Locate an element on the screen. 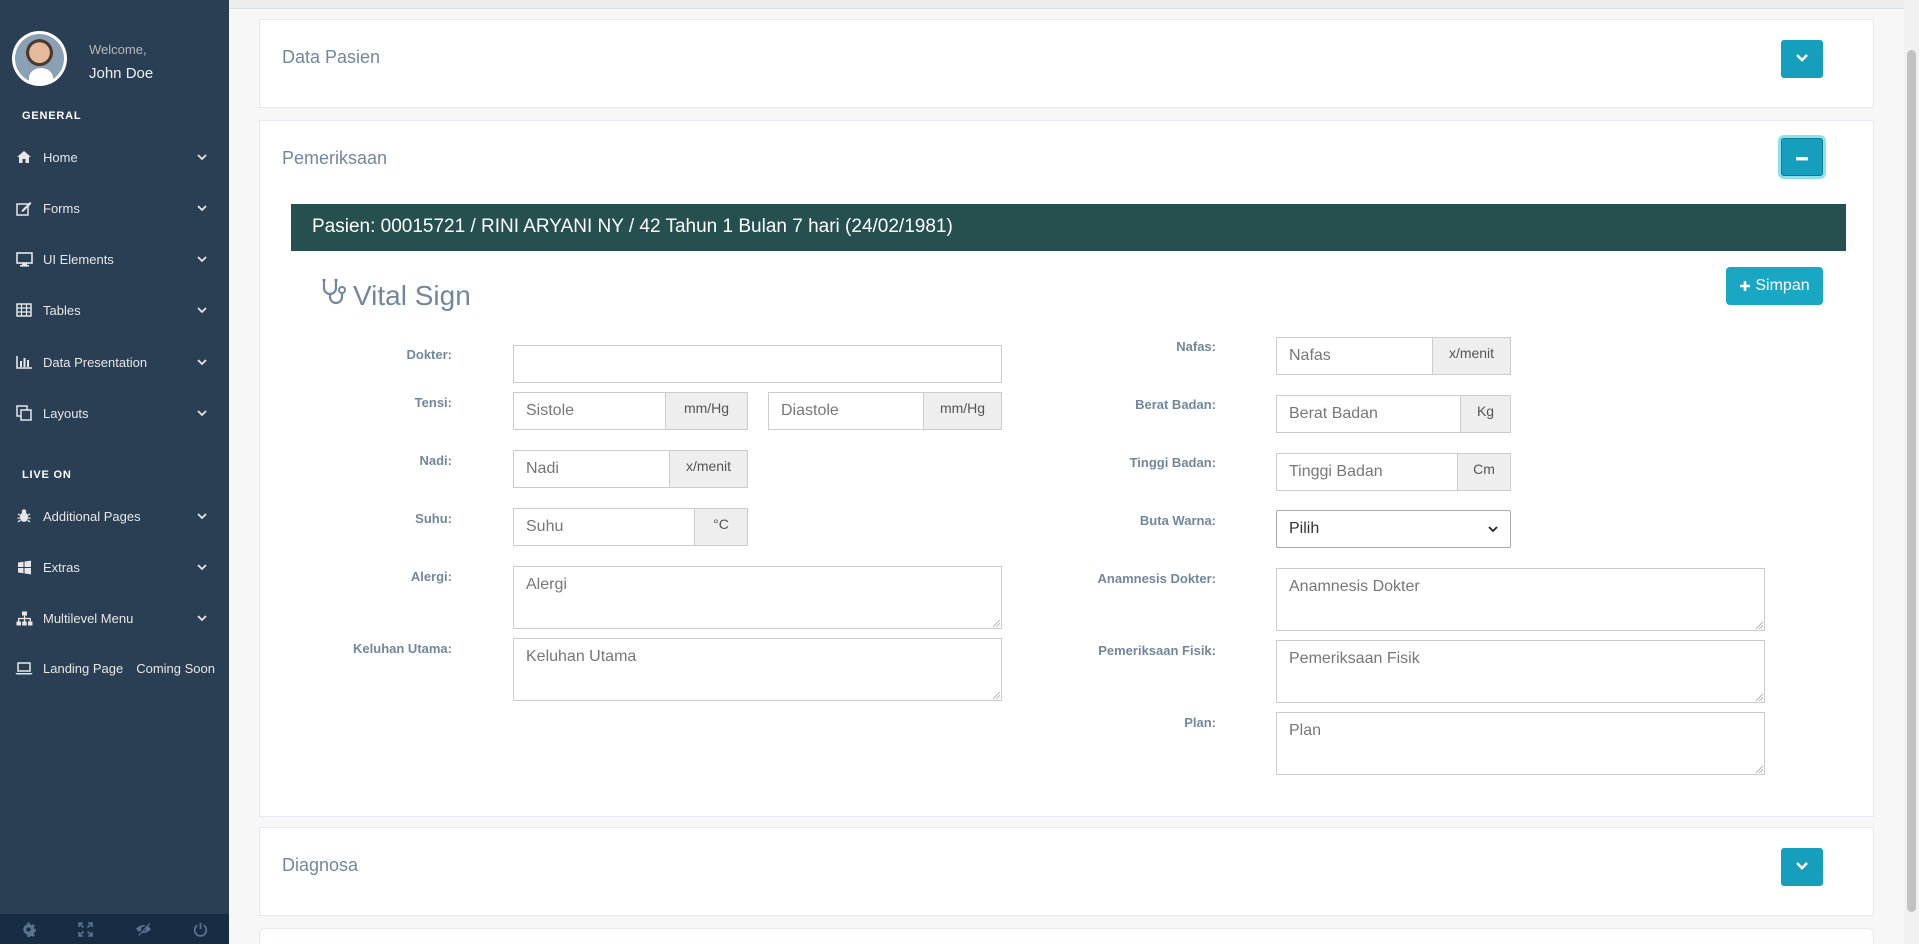 The image size is (1919, 944). alergi-label: Alergi: is located at coordinates (431, 576).